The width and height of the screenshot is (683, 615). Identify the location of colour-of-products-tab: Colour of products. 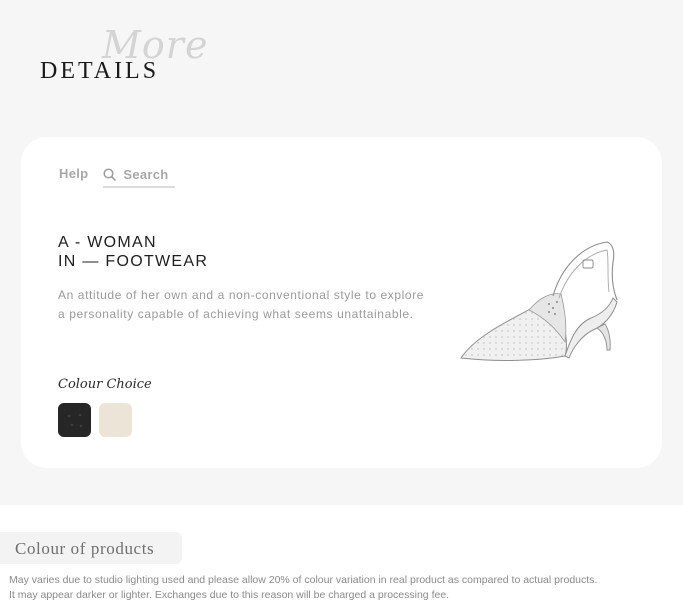
(91, 548).